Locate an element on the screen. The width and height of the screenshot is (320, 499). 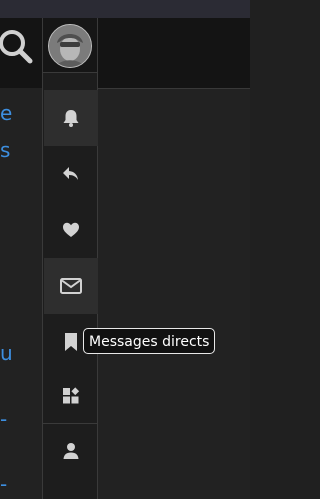
envelope-icon is located at coordinates (71, 286).